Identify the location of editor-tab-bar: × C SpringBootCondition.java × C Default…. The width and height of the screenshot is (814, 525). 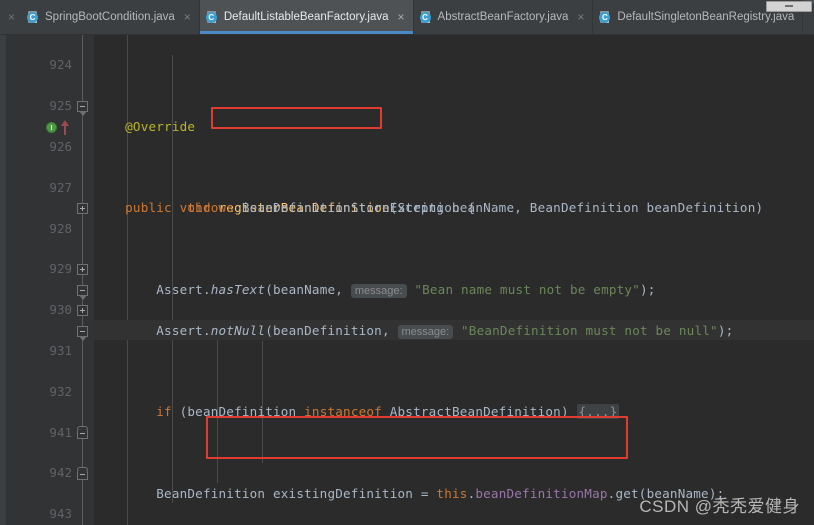
(407, 17).